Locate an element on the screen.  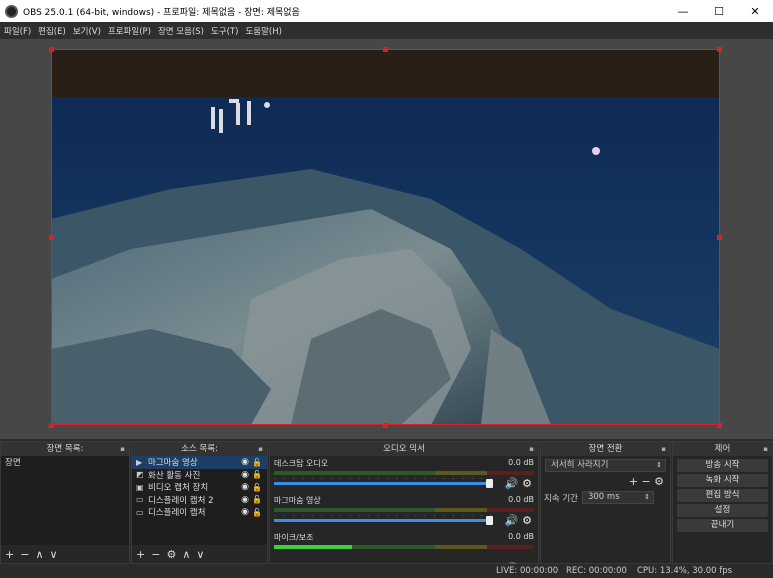
transitions-dock-title: 장면 전환 is located at coordinates (605, 449).